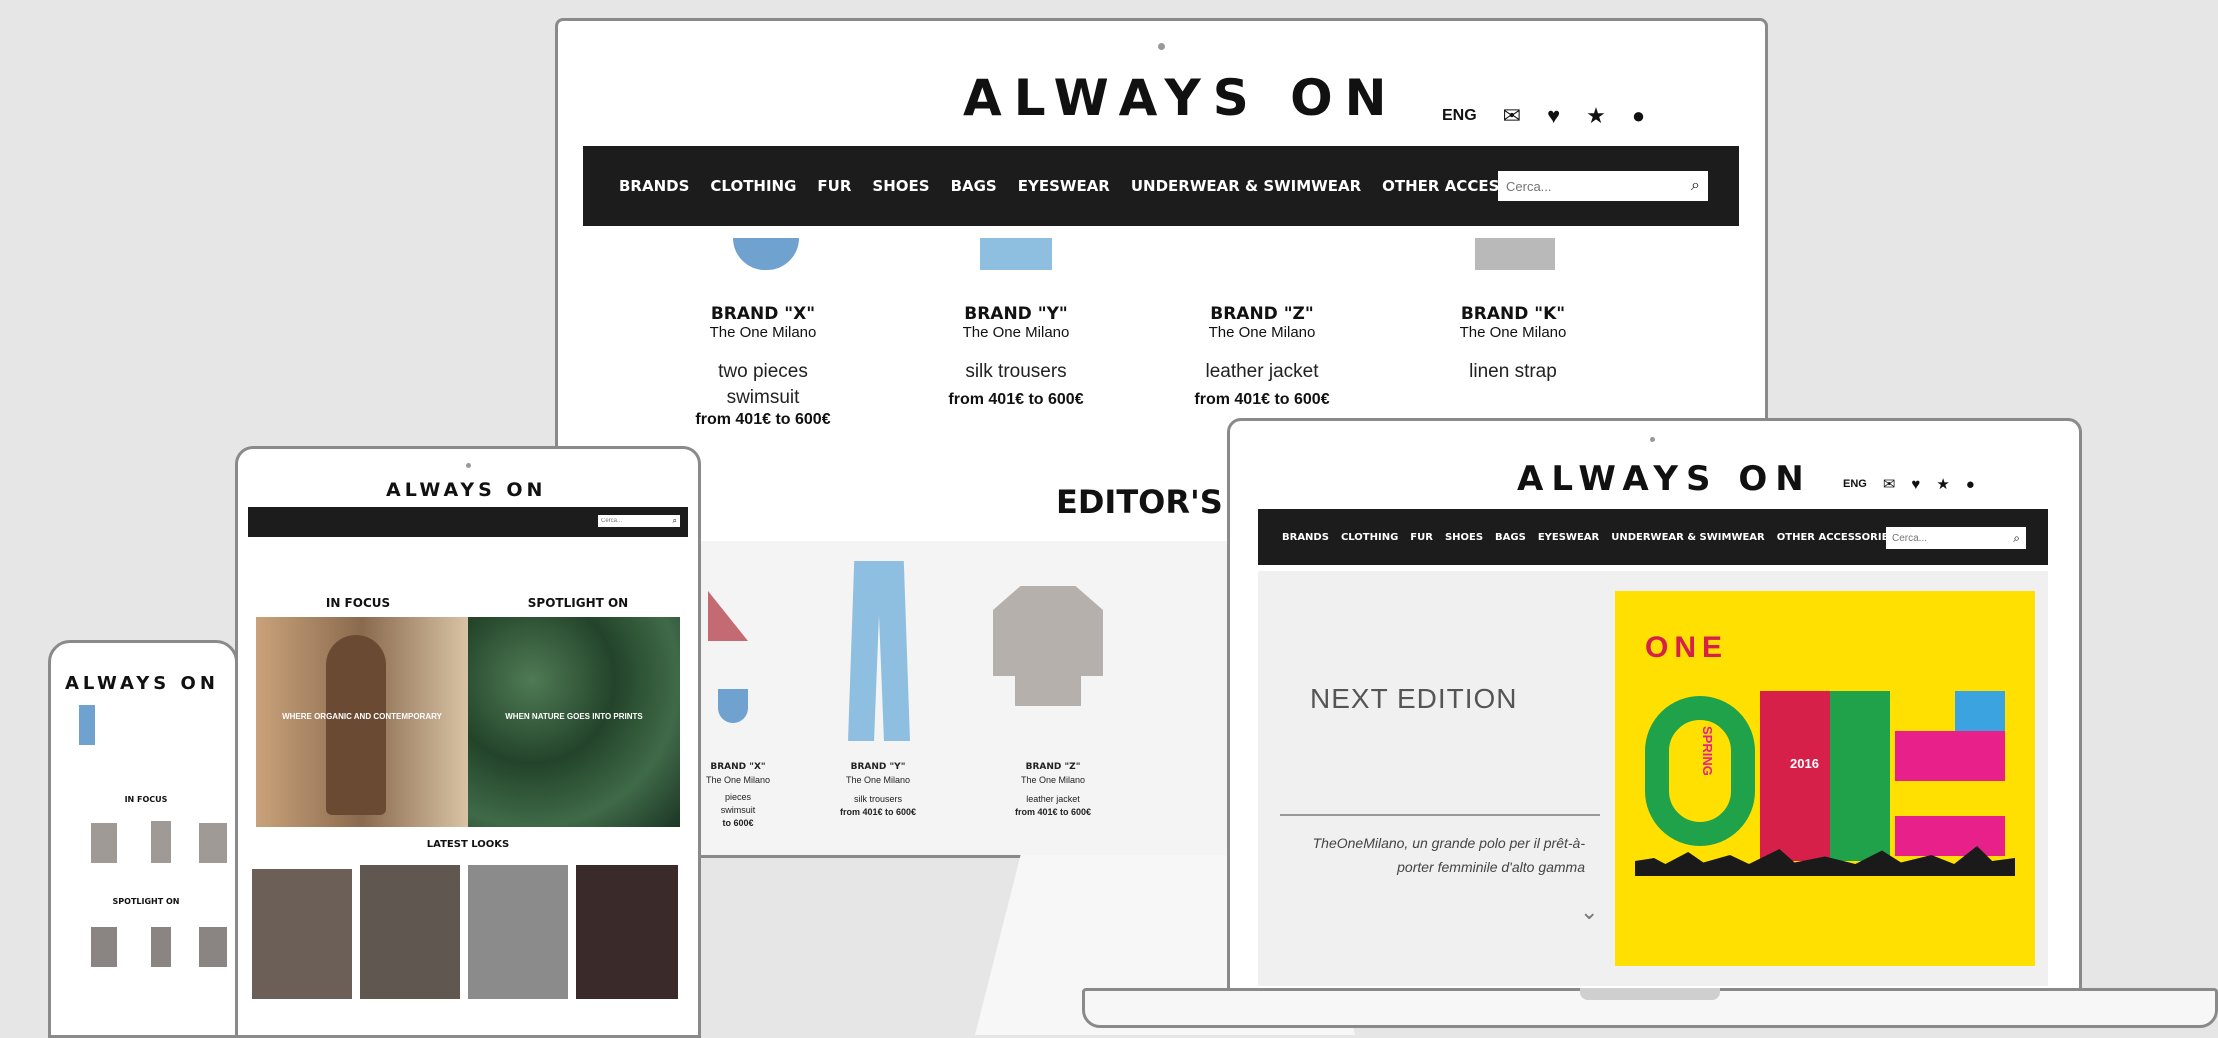 Image resolution: width=2218 pixels, height=1038 pixels. Describe the element at coordinates (738, 767) in the screenshot. I see `editor-brand: BRAND "X"` at that location.